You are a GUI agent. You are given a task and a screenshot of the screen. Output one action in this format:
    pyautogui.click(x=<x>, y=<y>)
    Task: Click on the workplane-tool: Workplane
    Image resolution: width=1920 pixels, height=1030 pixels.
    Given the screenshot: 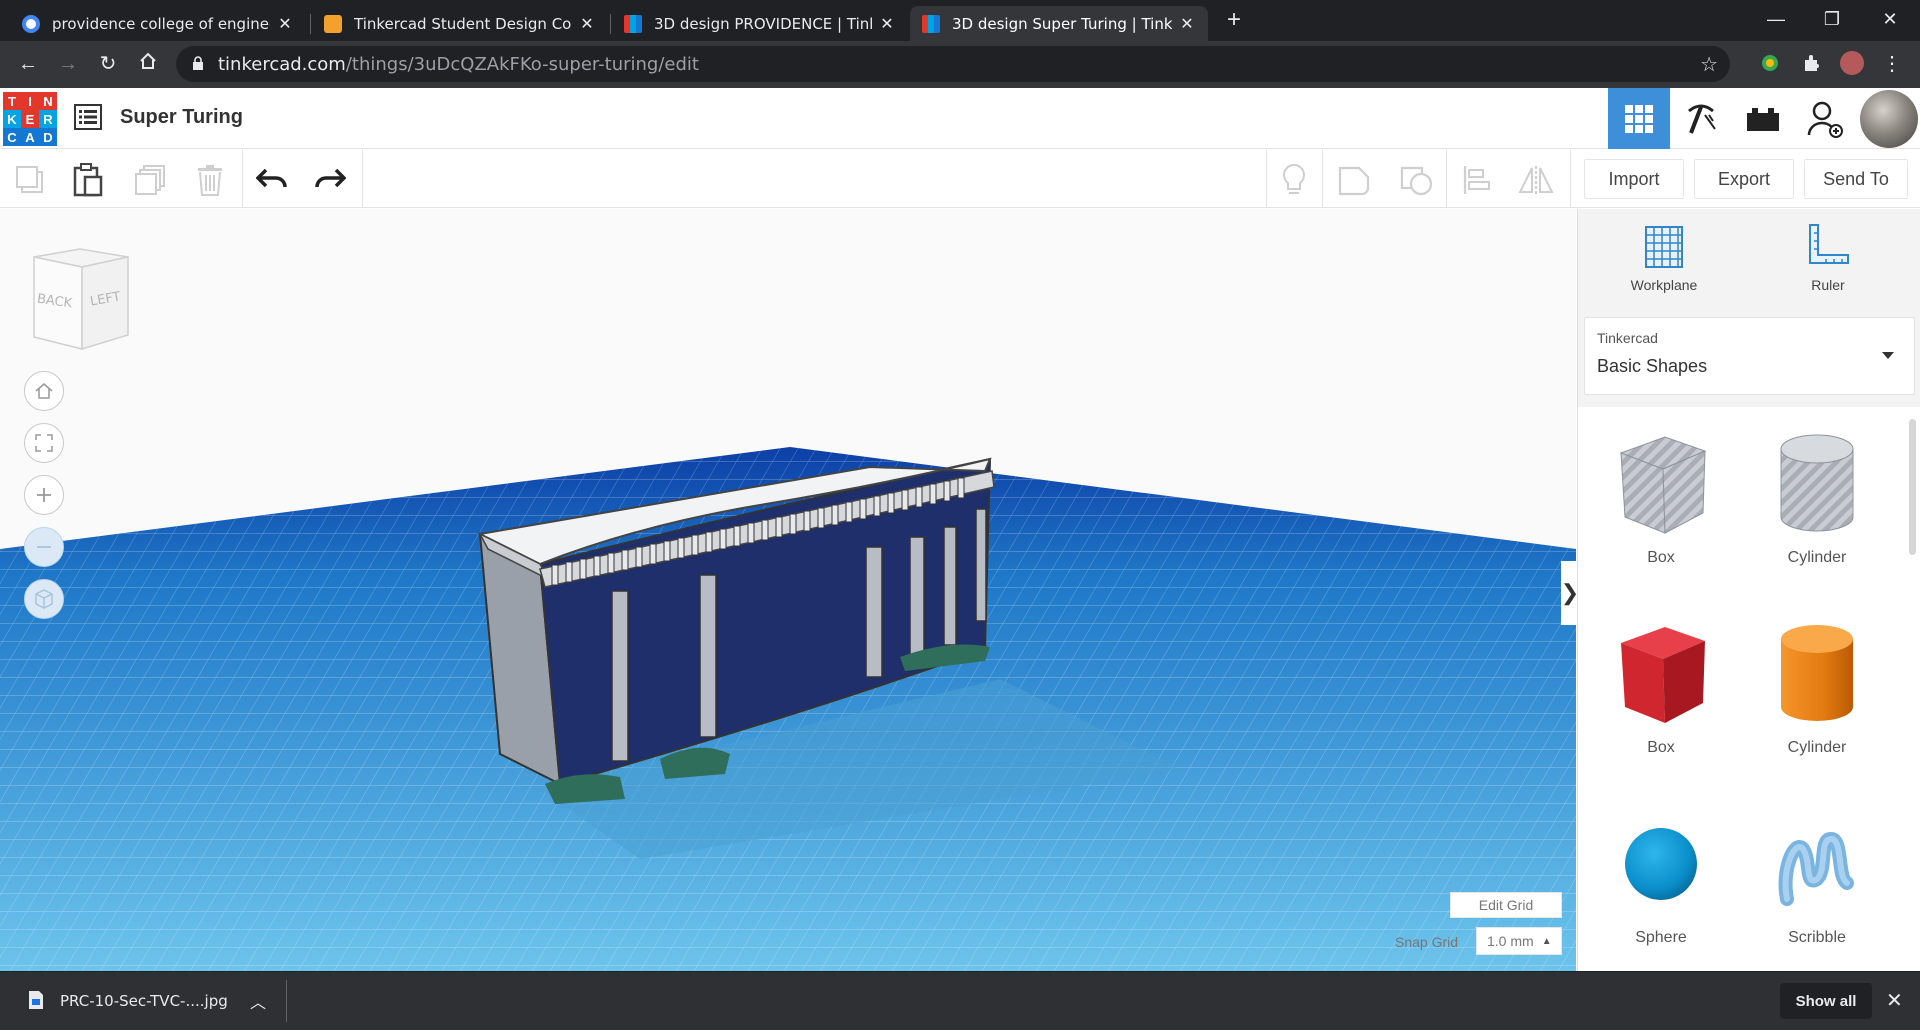 What is the action you would take?
    pyautogui.click(x=1664, y=258)
    